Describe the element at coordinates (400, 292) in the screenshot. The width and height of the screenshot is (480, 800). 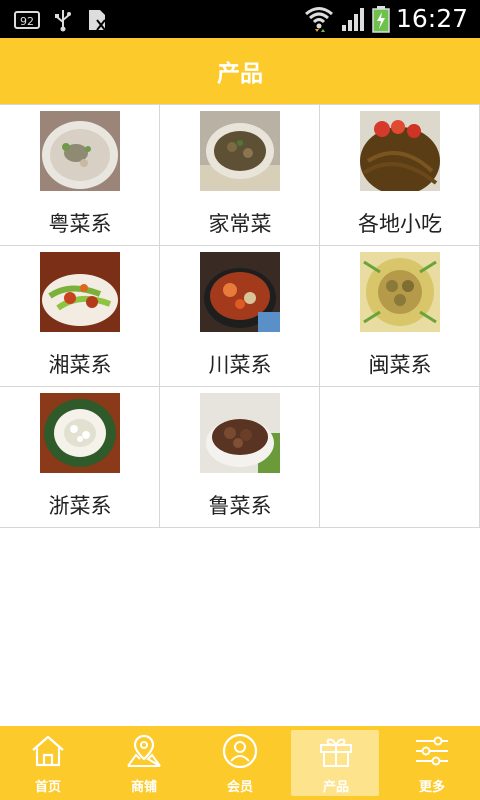
I see `fujian-dish-photo` at that location.